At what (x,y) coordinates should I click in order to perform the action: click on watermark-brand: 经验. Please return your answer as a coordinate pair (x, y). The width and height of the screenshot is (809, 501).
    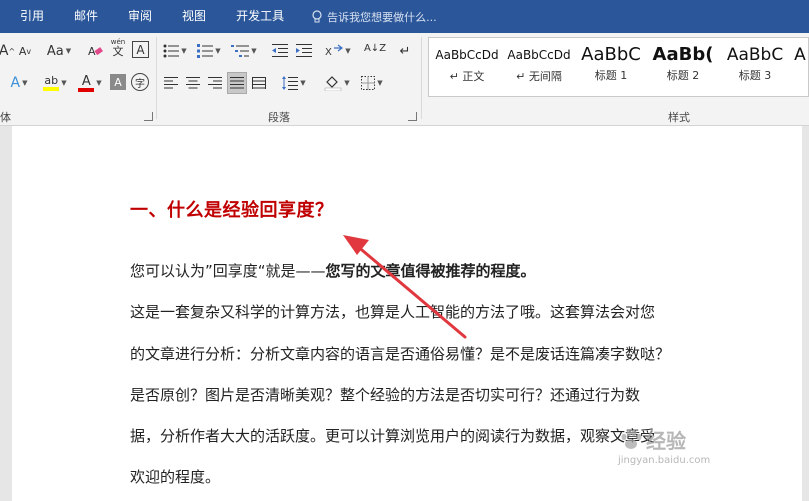
    Looking at the image, I should click on (666, 441).